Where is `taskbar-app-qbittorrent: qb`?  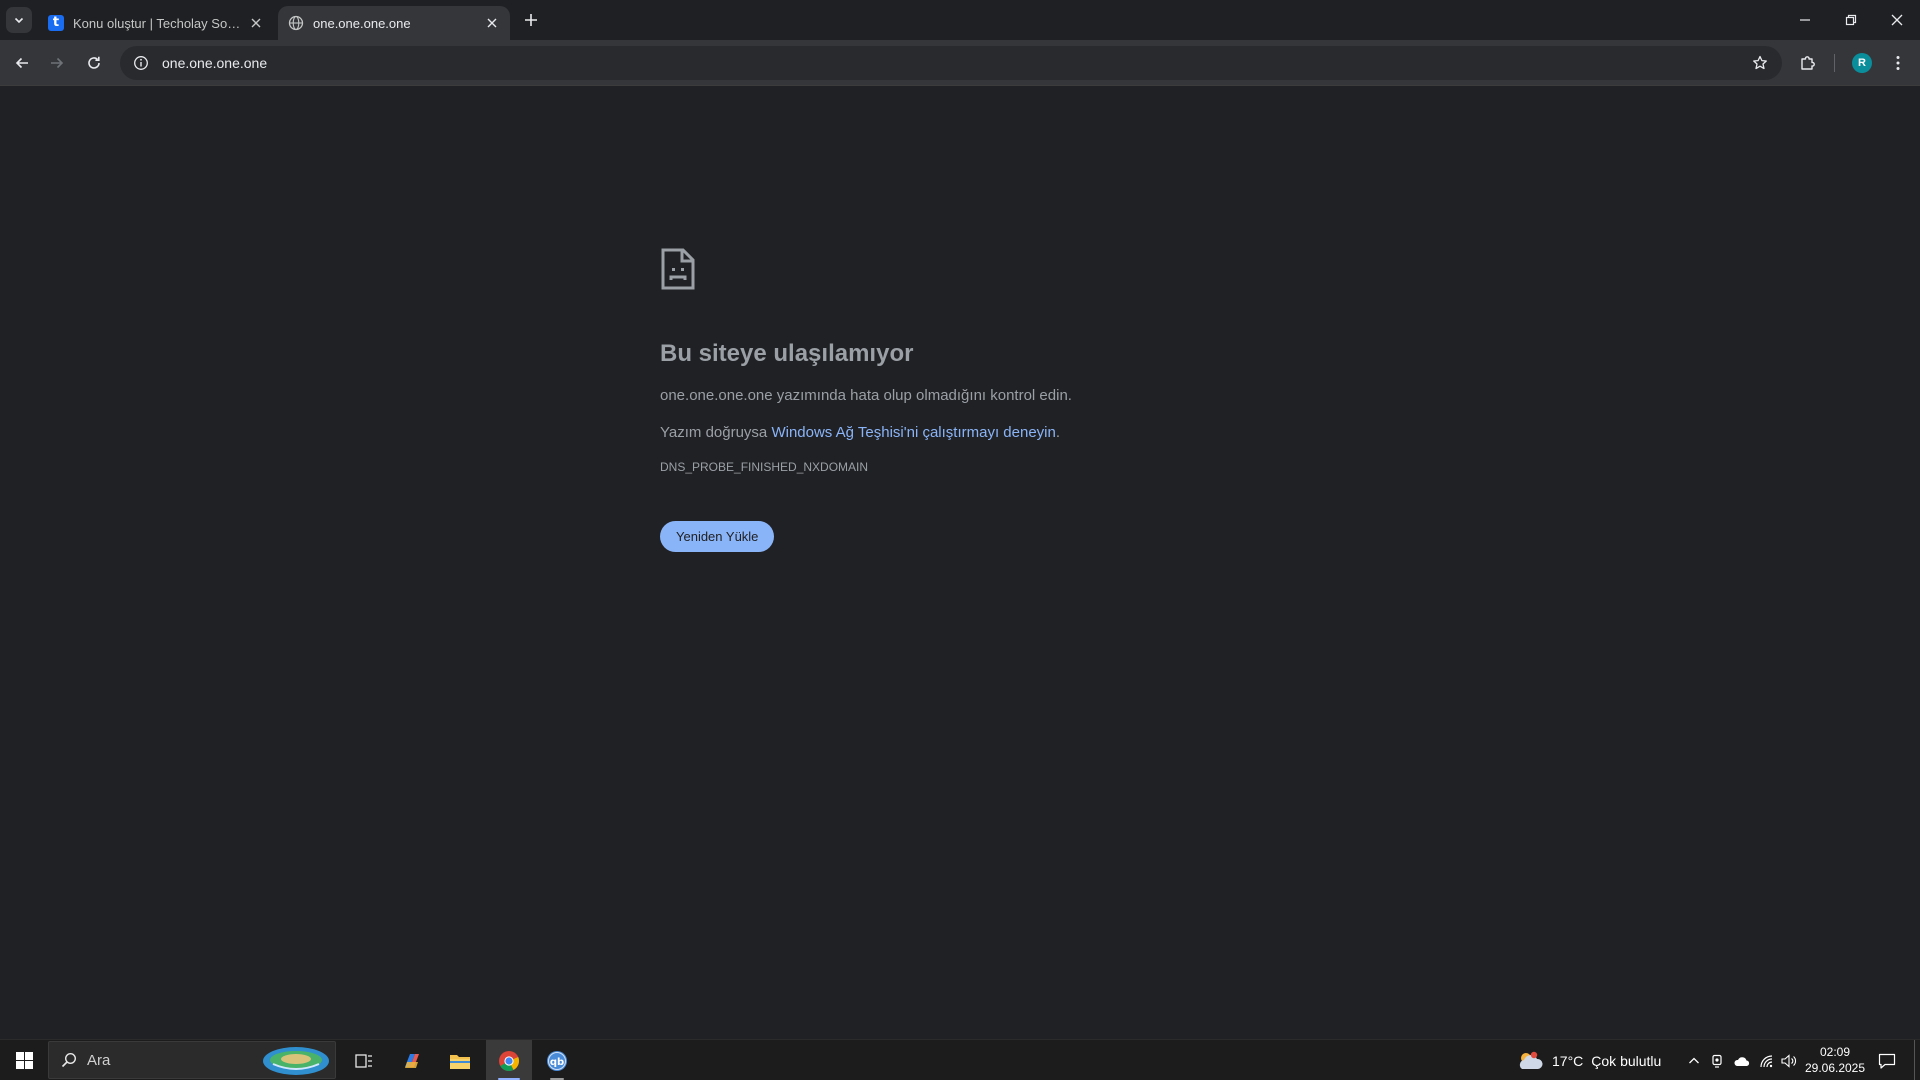 taskbar-app-qbittorrent: qb is located at coordinates (557, 1060).